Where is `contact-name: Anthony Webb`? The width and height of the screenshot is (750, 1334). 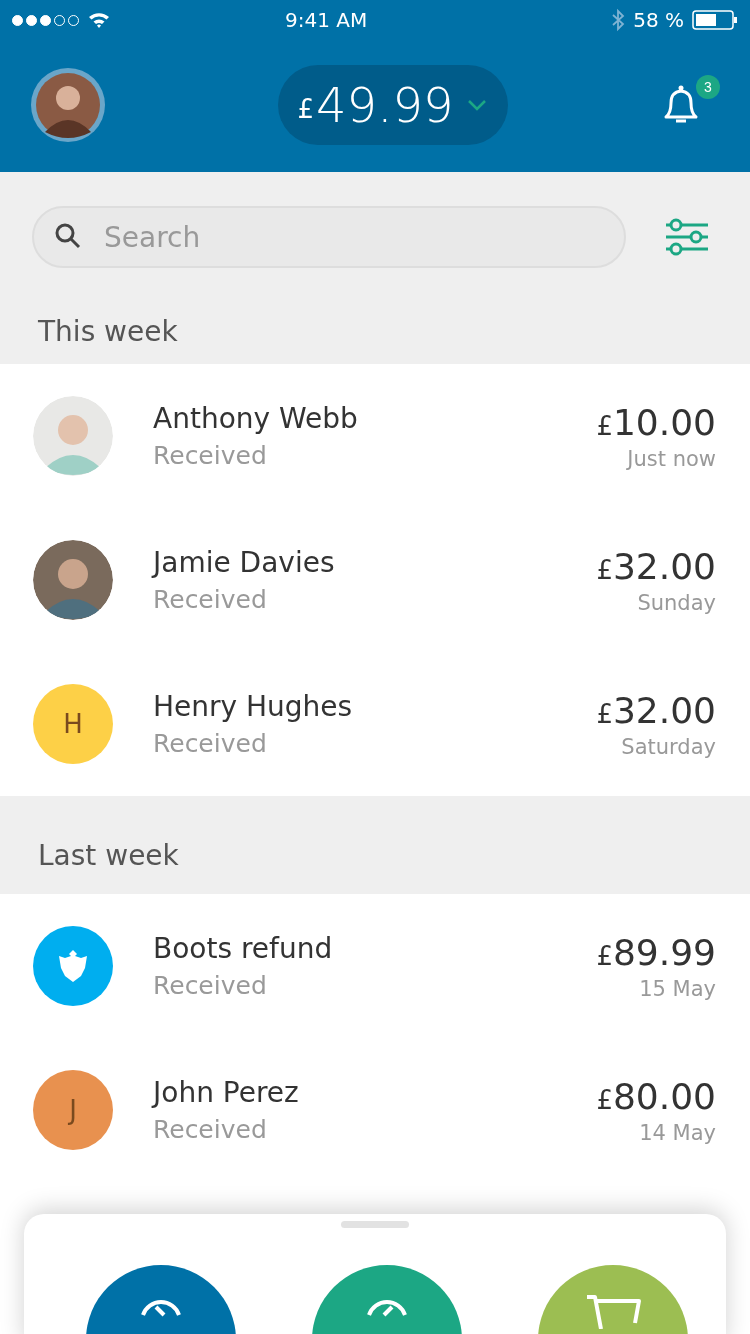
contact-name: Anthony Webb is located at coordinates (256, 418).